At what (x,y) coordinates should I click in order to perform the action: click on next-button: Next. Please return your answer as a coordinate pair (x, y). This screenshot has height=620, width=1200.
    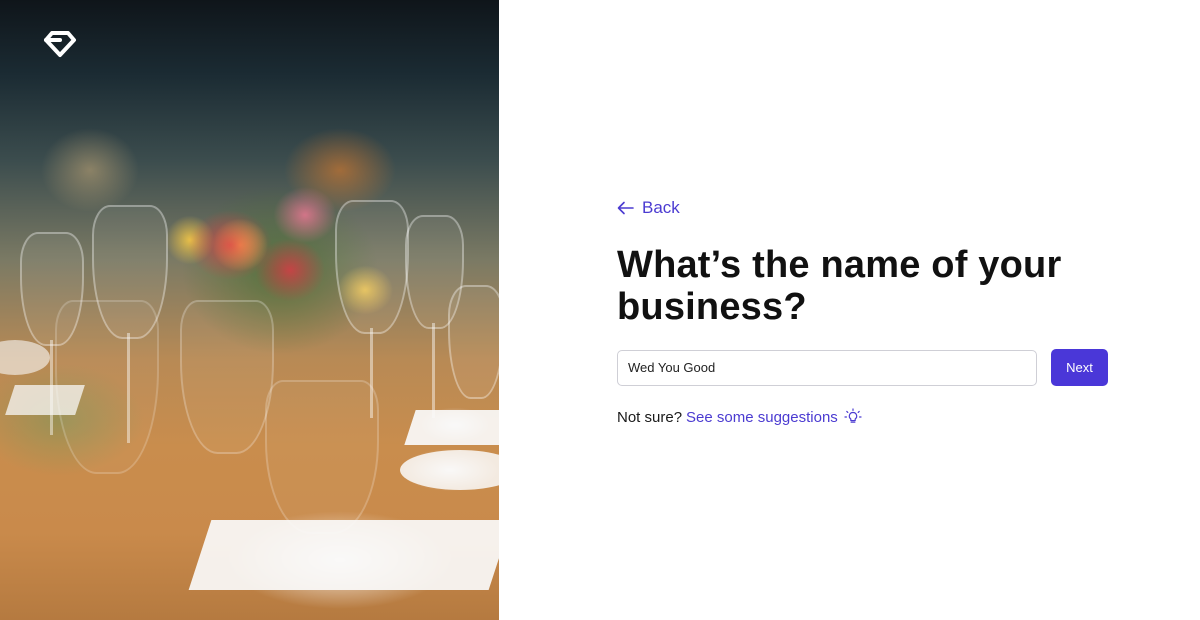
    Looking at the image, I should click on (1079, 367).